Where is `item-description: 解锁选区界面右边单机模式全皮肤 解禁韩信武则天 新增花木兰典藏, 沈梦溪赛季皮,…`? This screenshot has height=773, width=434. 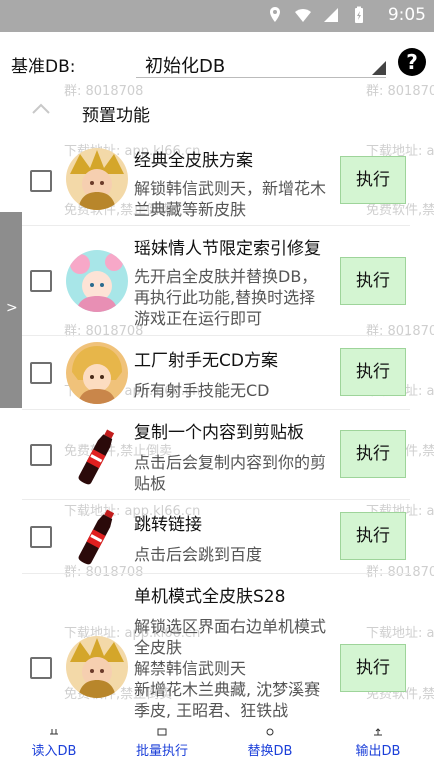
item-description: 解锁选区界面右边单机模式全皮肤 解禁韩信武则天 新增花木兰典藏, 沈梦溪赛季皮,… is located at coordinates (230, 668).